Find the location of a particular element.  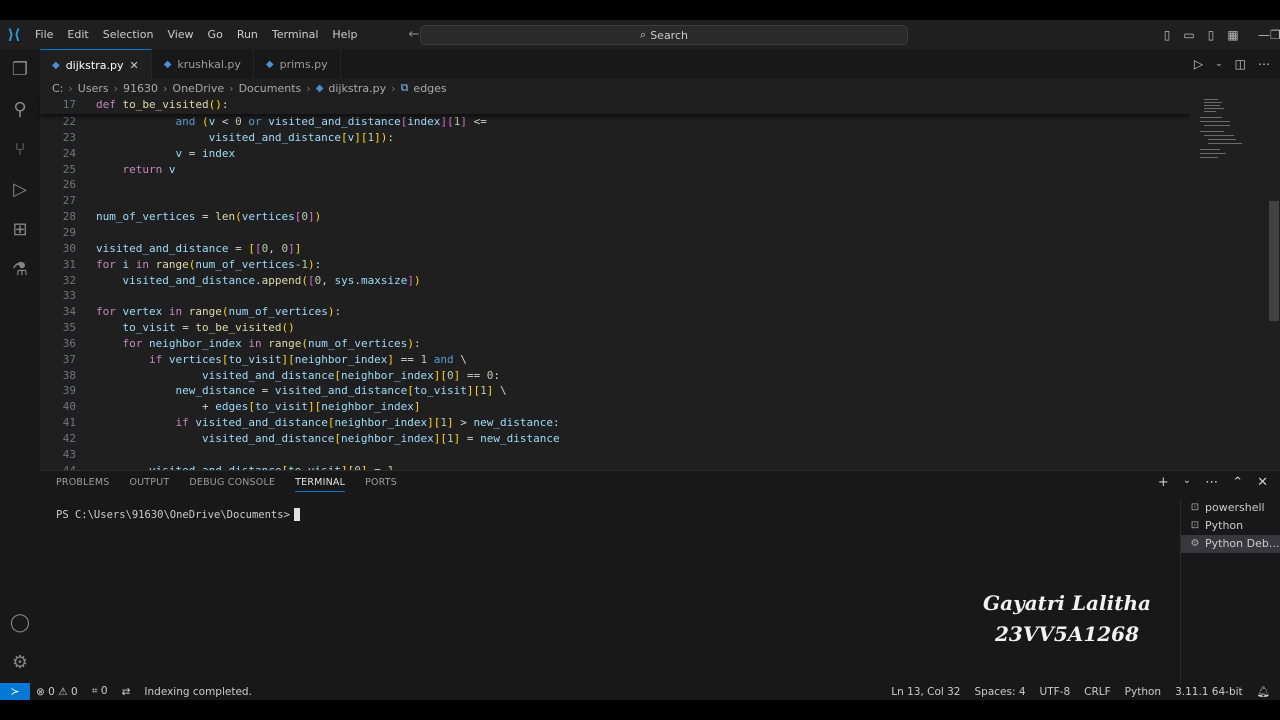

extensions-icon: ⊞ is located at coordinates (20, 230).